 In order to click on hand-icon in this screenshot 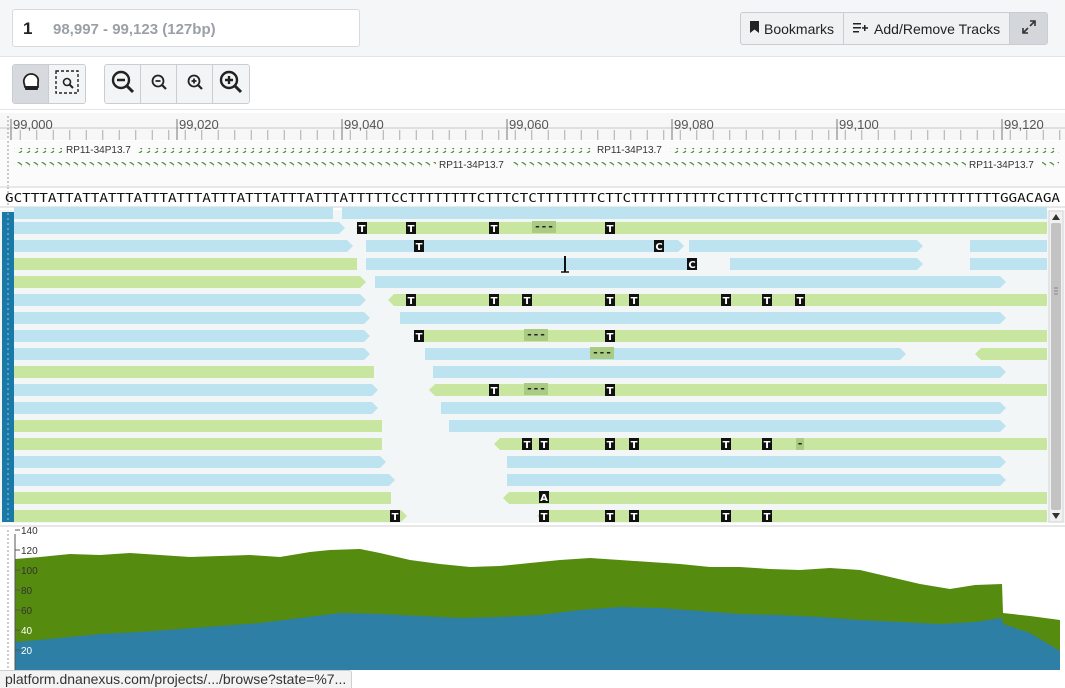, I will do `click(31, 84)`.